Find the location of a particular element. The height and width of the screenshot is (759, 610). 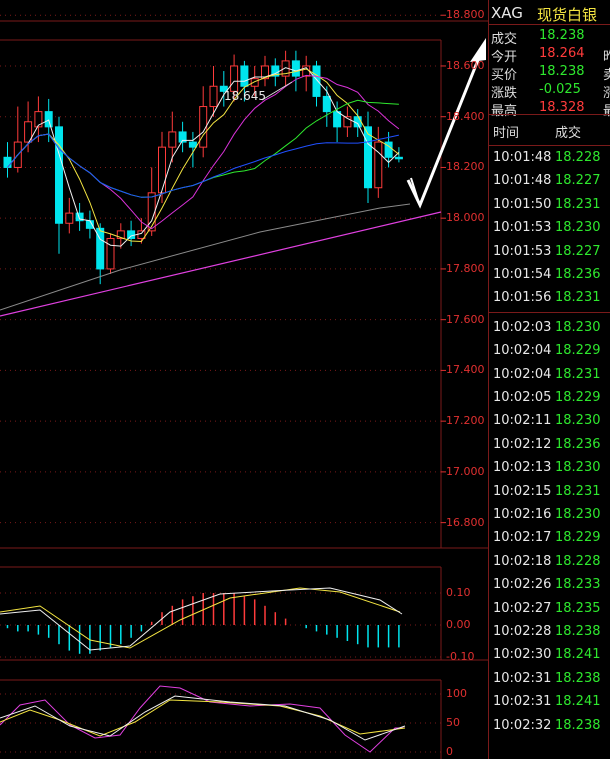

tick-row: 10:02:27 18.235 is located at coordinates (549, 608).